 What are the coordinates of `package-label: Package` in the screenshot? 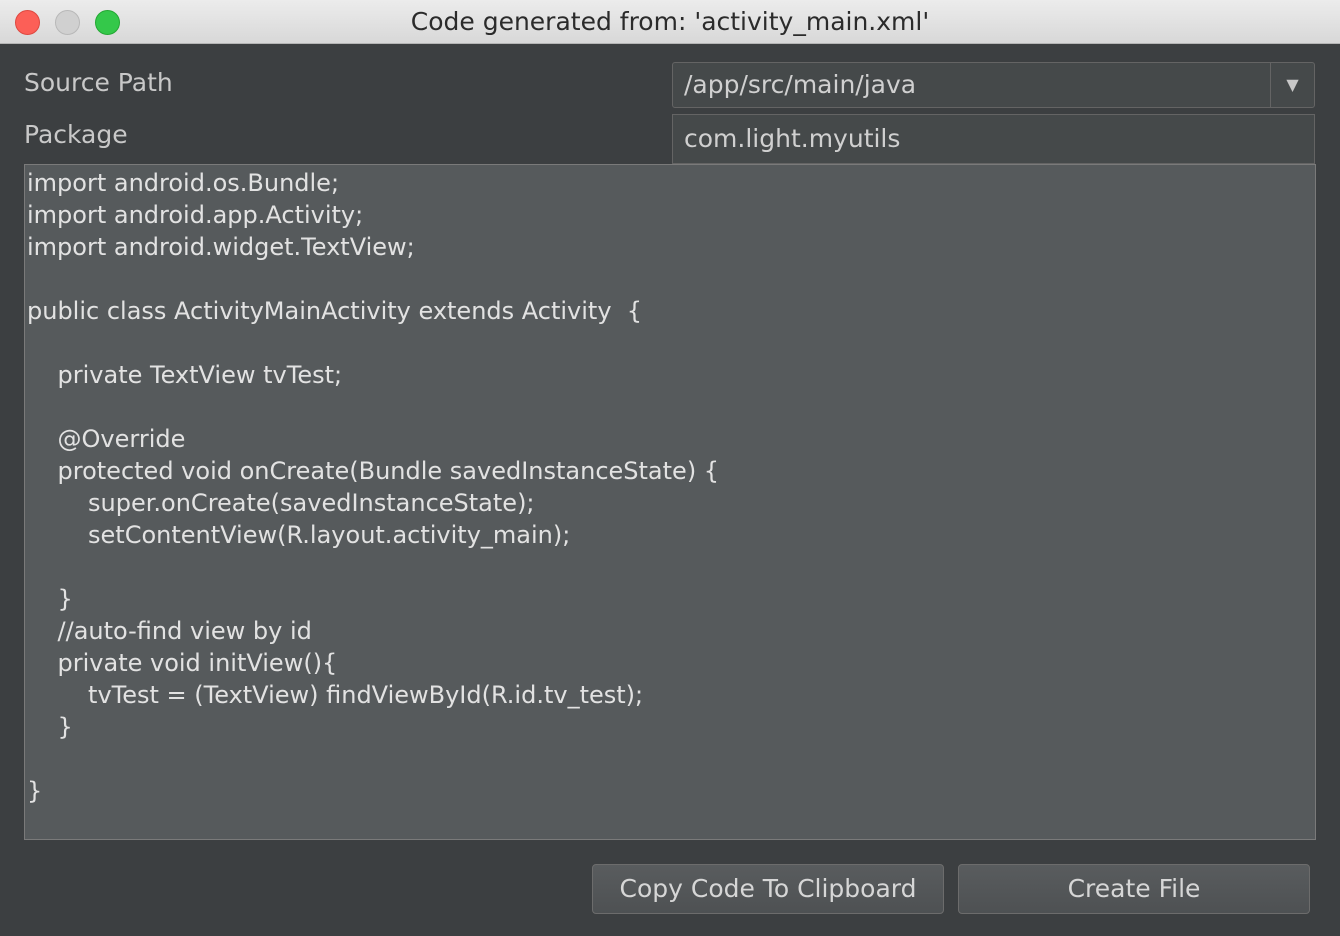 It's located at (76, 134).